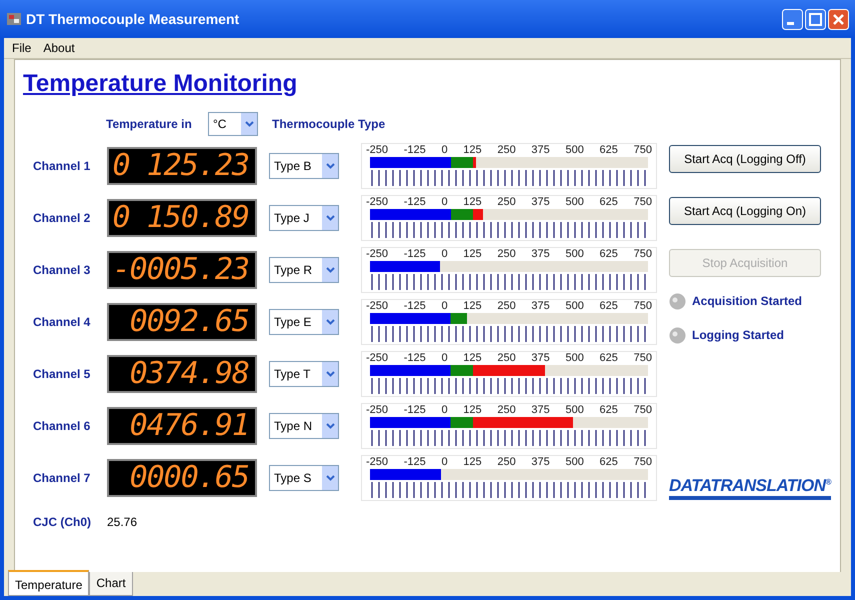 This screenshot has width=855, height=600. Describe the element at coordinates (792, 19) in the screenshot. I see `minimize-icon` at that location.